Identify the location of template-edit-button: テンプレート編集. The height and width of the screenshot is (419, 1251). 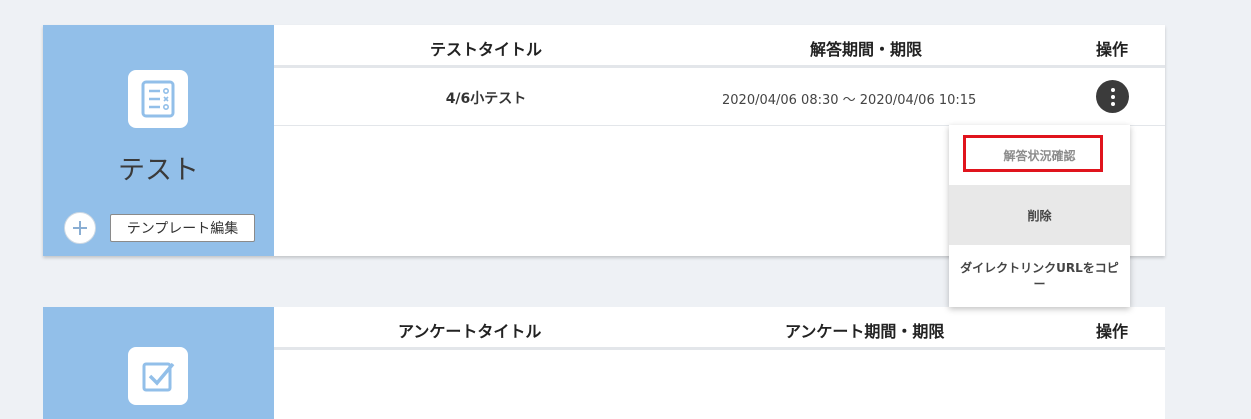
(182, 228).